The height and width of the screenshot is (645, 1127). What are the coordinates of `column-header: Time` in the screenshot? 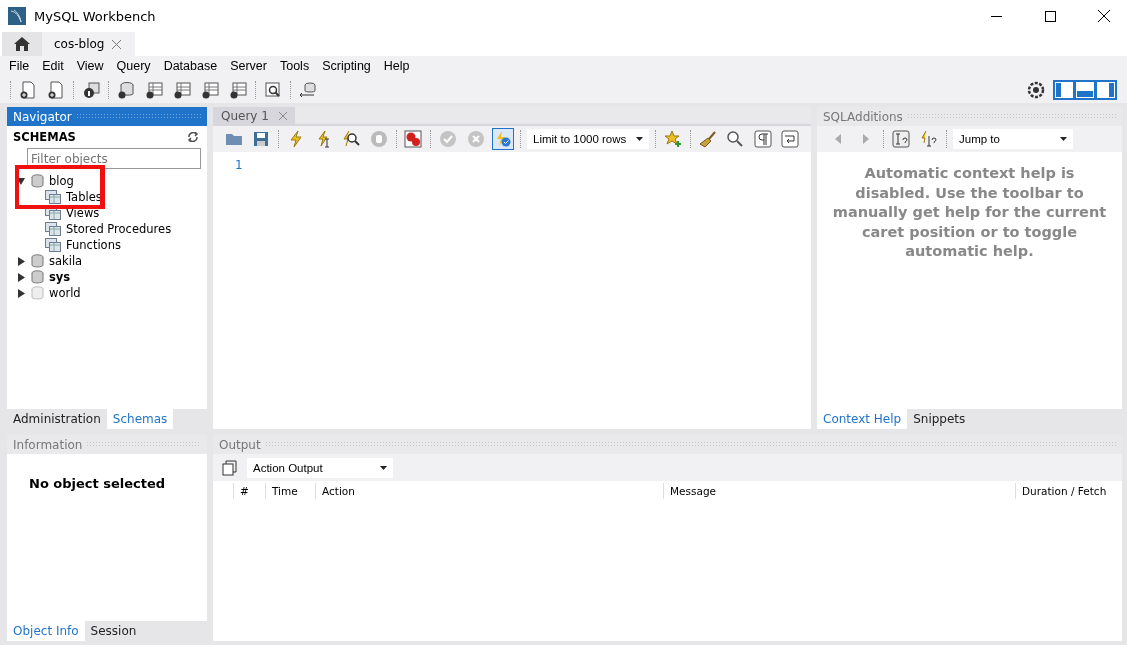 It's located at (290, 491).